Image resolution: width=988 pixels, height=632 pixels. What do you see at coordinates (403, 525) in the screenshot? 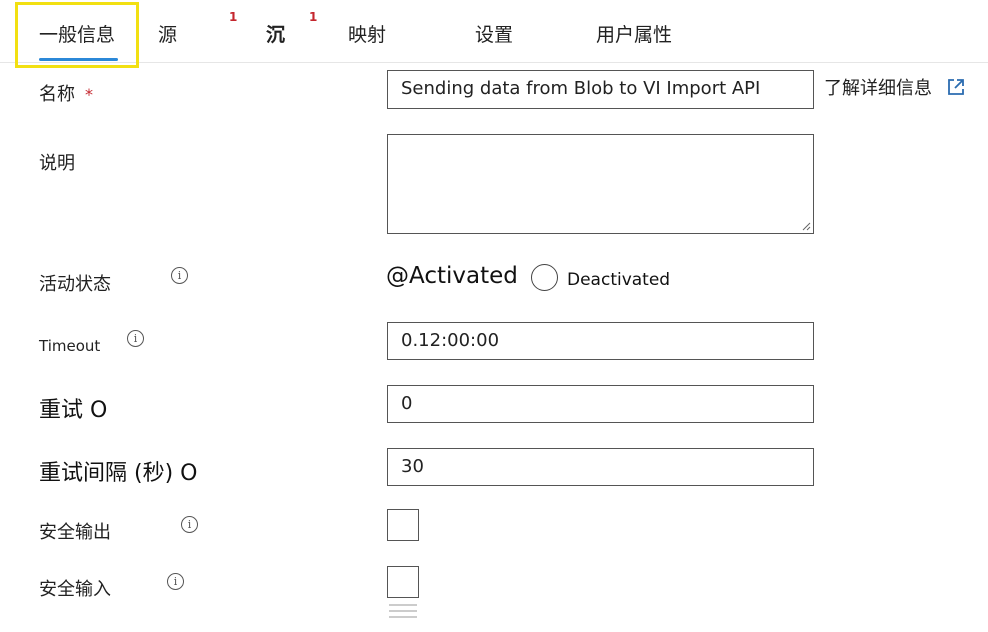
I see `secure-output-checkbox` at bounding box center [403, 525].